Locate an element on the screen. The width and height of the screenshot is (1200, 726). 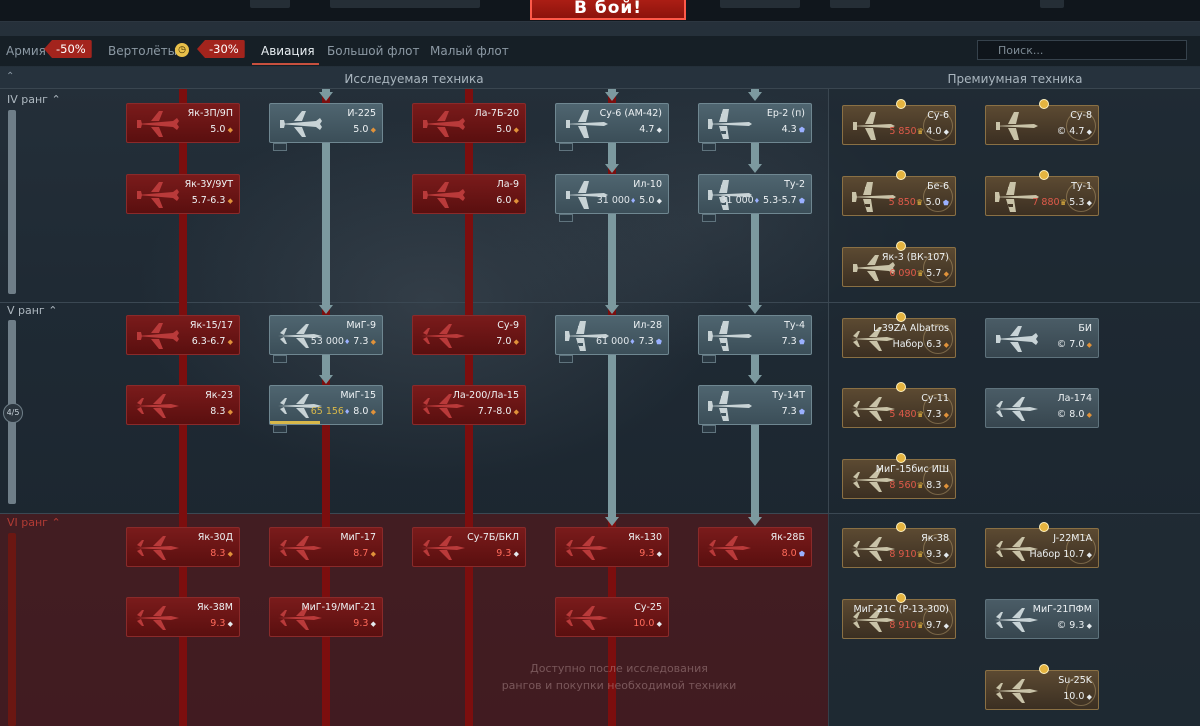
vehicle-card-la200: Ла-200/Ла-15 7.7-8.0 ◆ is located at coordinates (469, 405).